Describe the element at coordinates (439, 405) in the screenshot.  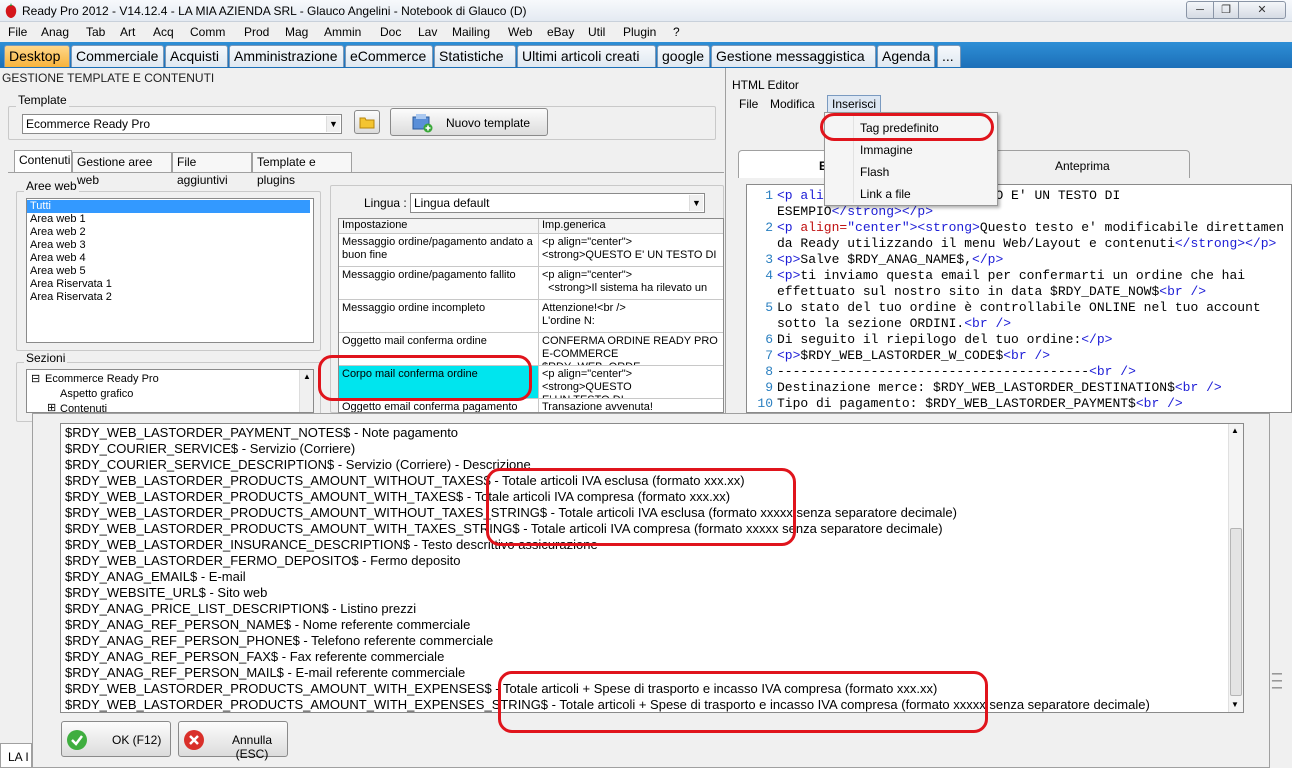
I see `grid-cell: Oggetto email conferma pagamento con` at that location.